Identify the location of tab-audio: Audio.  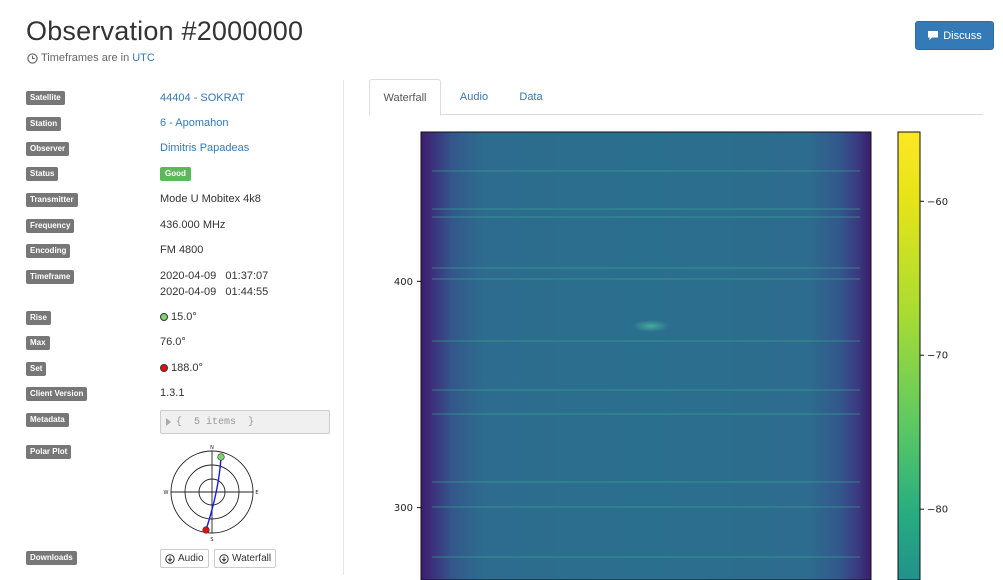
(474, 97).